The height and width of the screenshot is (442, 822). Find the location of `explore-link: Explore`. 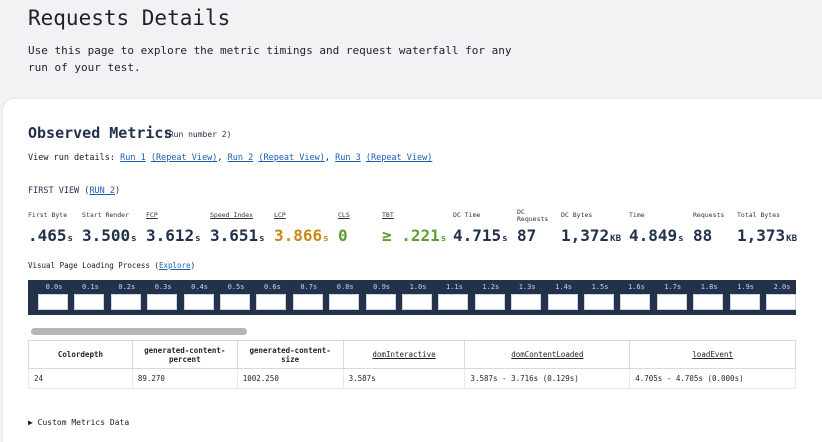

explore-link: Explore is located at coordinates (175, 265).